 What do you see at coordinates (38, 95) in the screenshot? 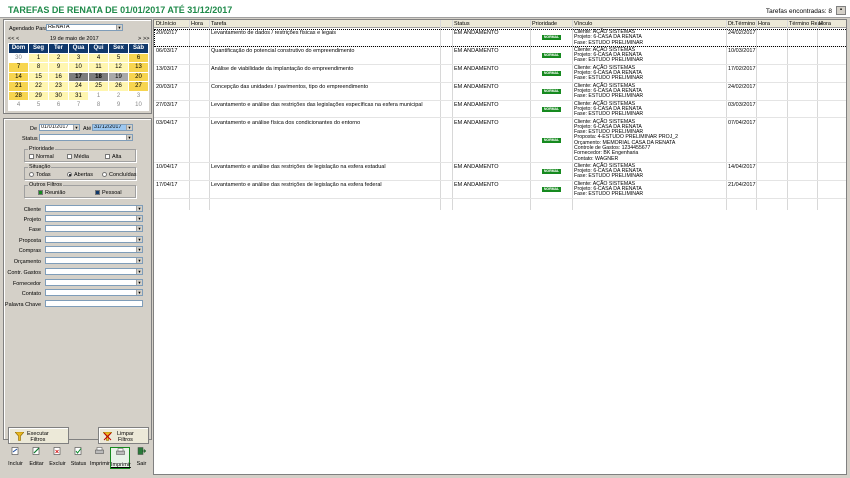
I see `calendar-day: 29` at bounding box center [38, 95].